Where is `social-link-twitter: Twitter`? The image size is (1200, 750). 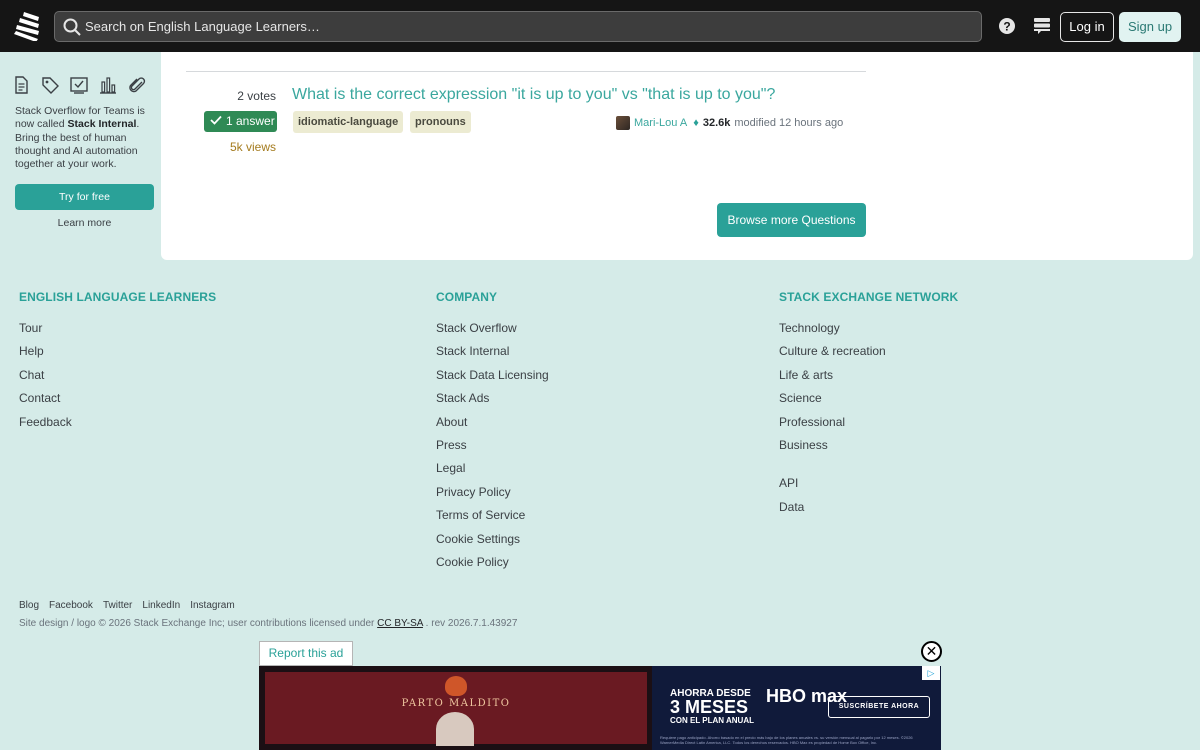
social-link-twitter: Twitter is located at coordinates (117, 605).